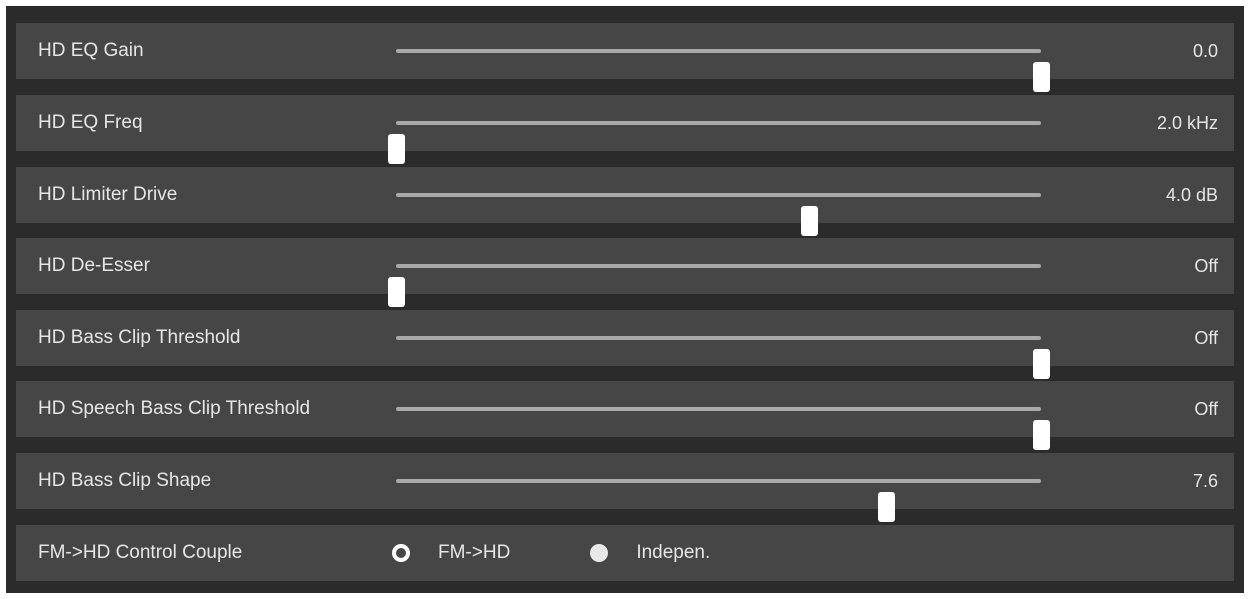  What do you see at coordinates (90, 122) in the screenshot?
I see `slider-label: HD EQ Freq` at bounding box center [90, 122].